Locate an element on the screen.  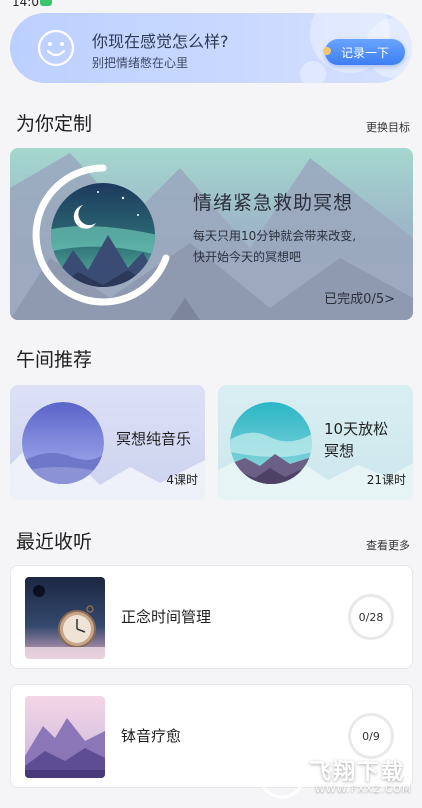
smile-icon is located at coordinates (56, 48).